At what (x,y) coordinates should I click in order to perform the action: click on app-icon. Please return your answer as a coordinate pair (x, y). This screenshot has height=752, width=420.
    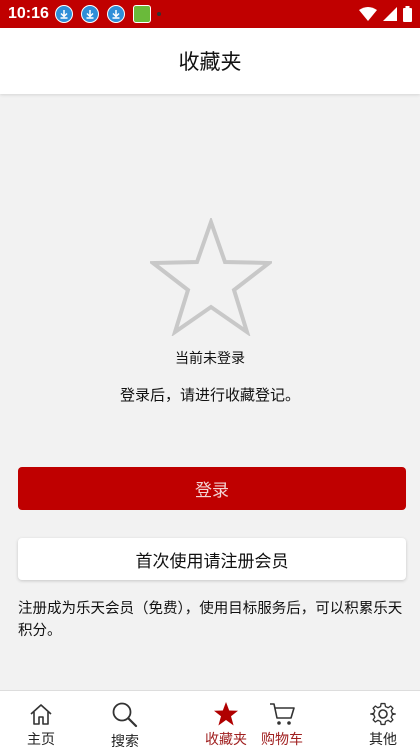
    Looking at the image, I should click on (141, 14).